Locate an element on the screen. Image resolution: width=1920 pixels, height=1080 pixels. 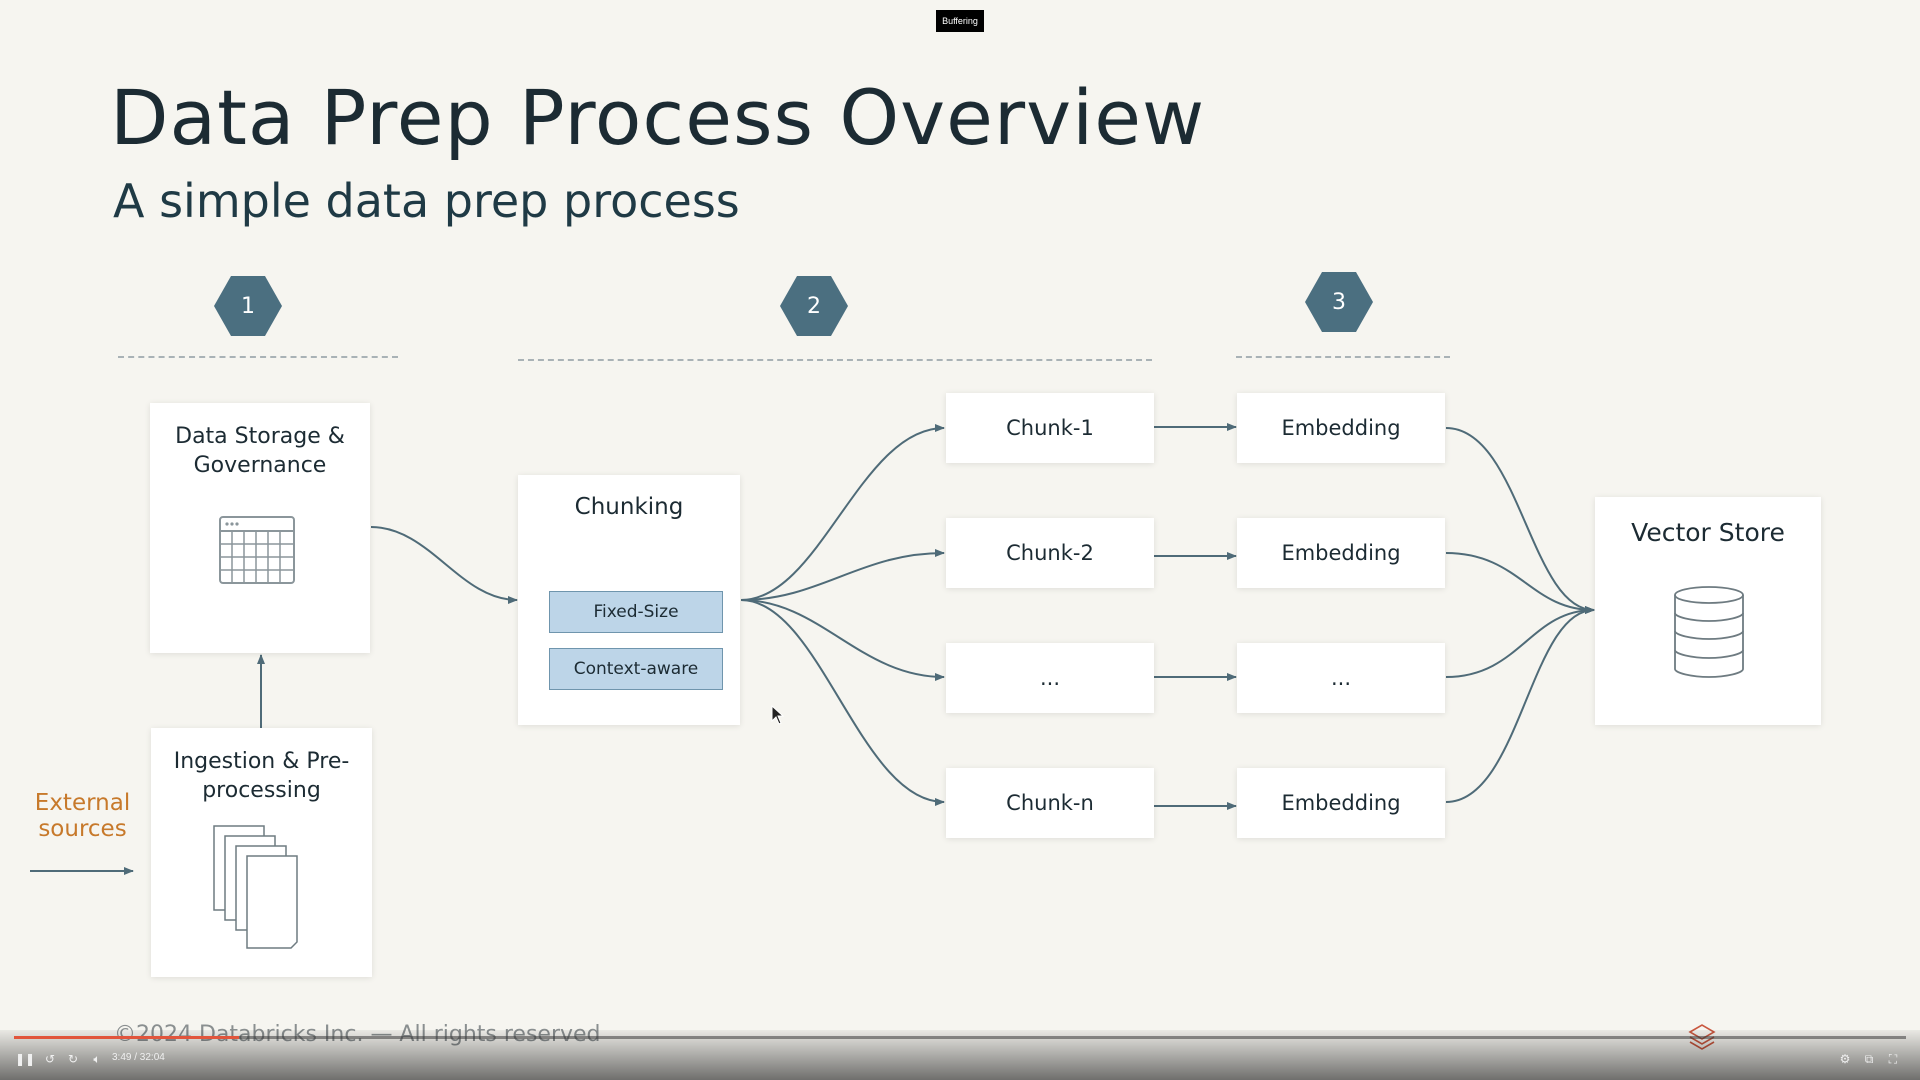
settings-icon: ⚙ is located at coordinates (1845, 1059).